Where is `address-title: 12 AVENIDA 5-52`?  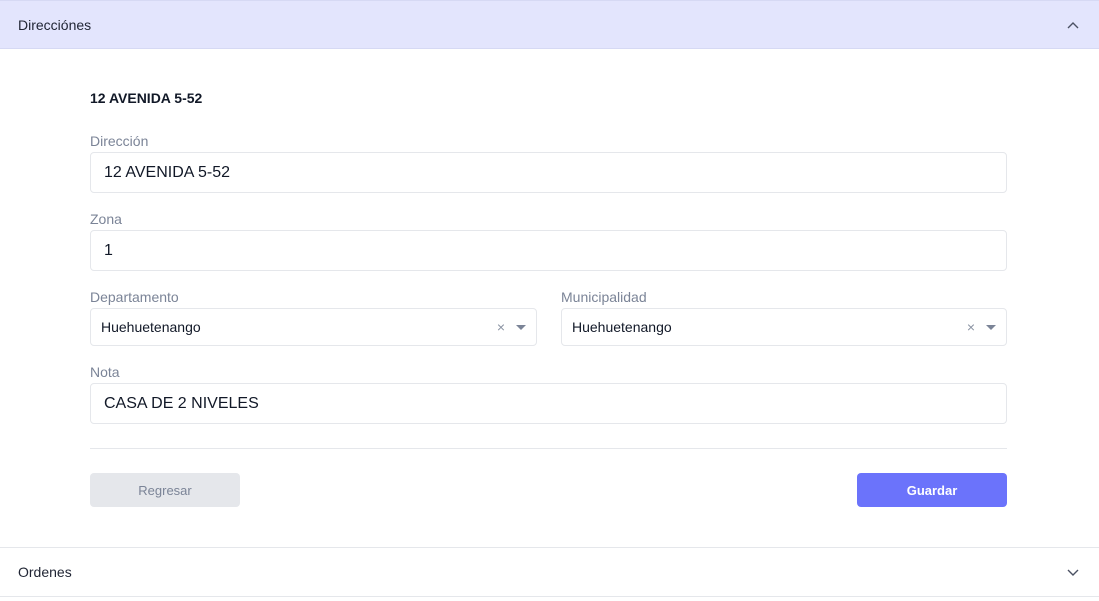
address-title: 12 AVENIDA 5-52 is located at coordinates (146, 98).